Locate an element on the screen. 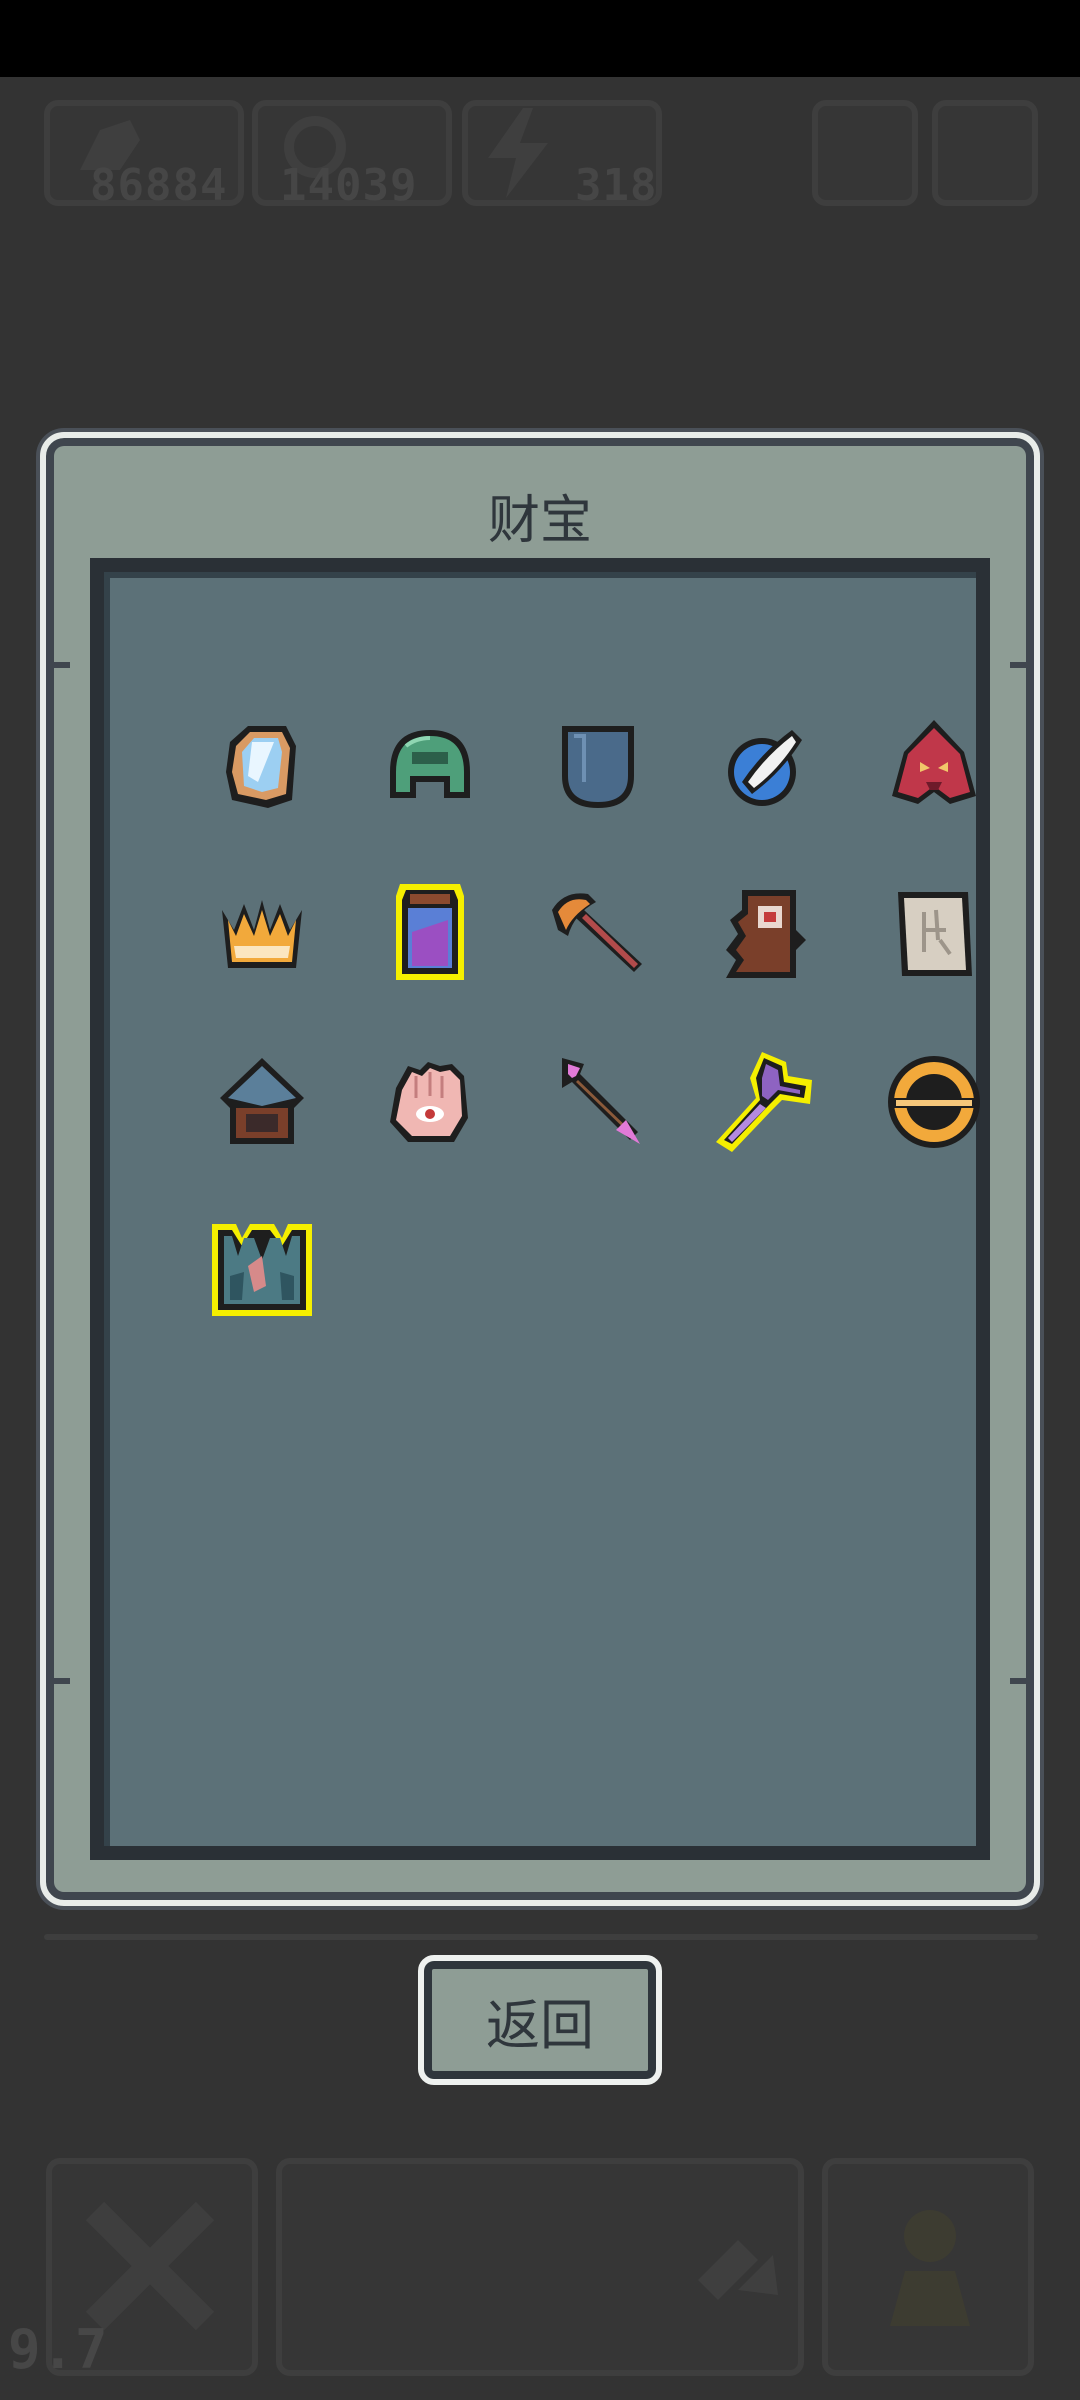  hud-resource-1-value: 86884 is located at coordinates (159, 185).